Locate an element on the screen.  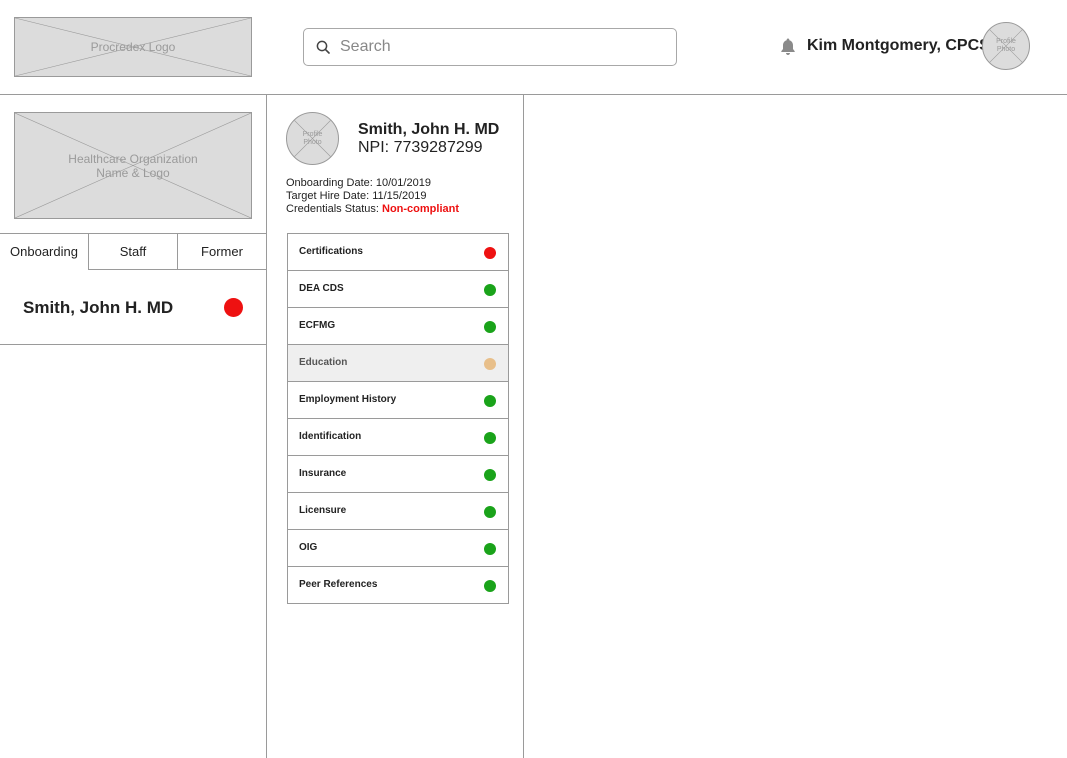
provider-avatar: Profile Photo is located at coordinates (312, 138).